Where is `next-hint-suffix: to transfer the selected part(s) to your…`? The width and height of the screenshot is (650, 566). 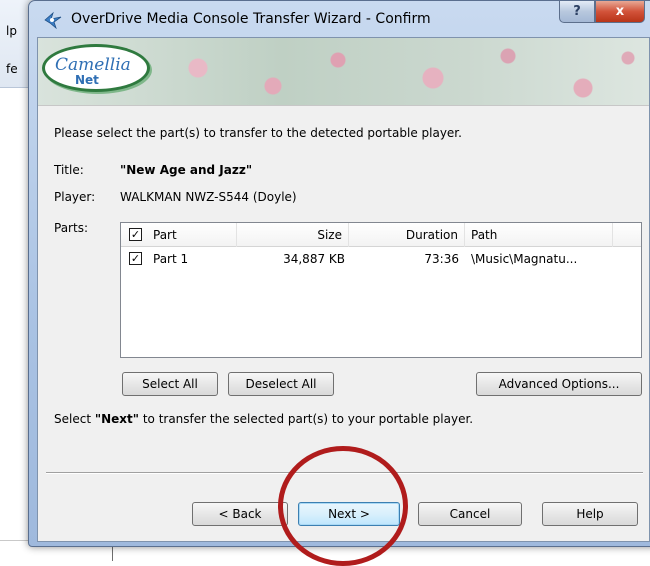 next-hint-suffix: to transfer the selected part(s) to your… is located at coordinates (306, 419).